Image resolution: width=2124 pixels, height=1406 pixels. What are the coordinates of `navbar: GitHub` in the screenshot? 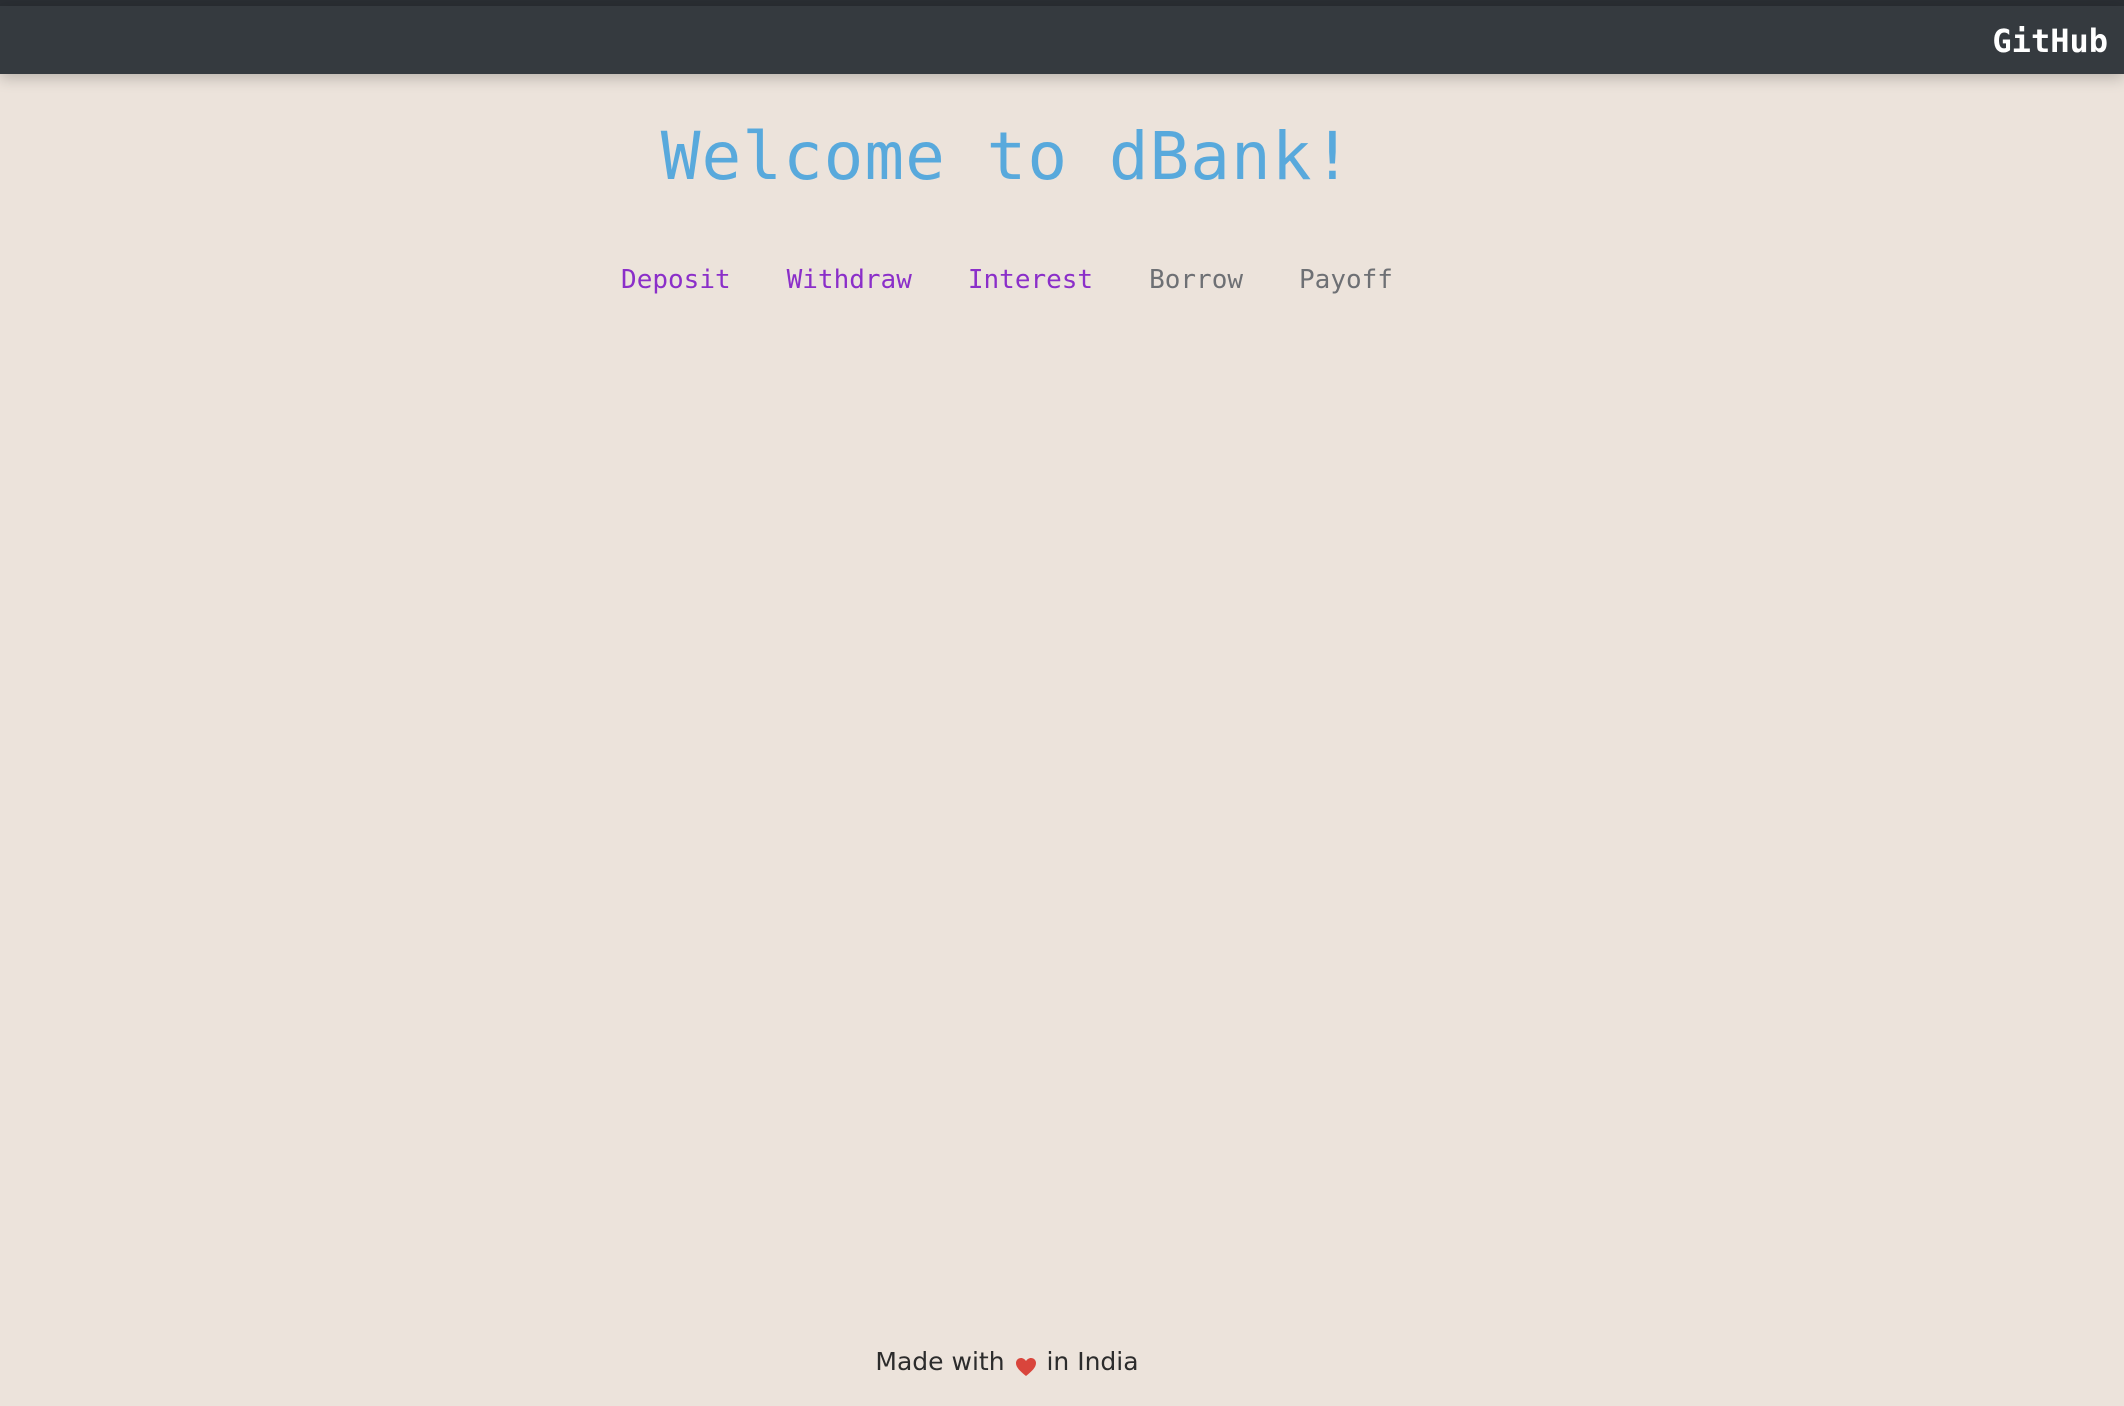 It's located at (1062, 40).